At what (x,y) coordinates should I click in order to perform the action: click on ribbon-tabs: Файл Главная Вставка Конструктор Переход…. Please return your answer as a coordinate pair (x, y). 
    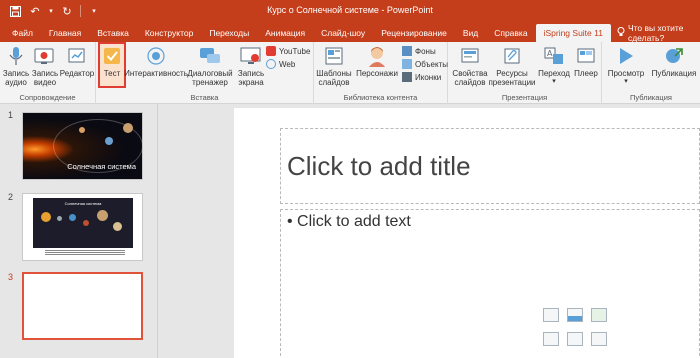
    Looking at the image, I should click on (350, 32).